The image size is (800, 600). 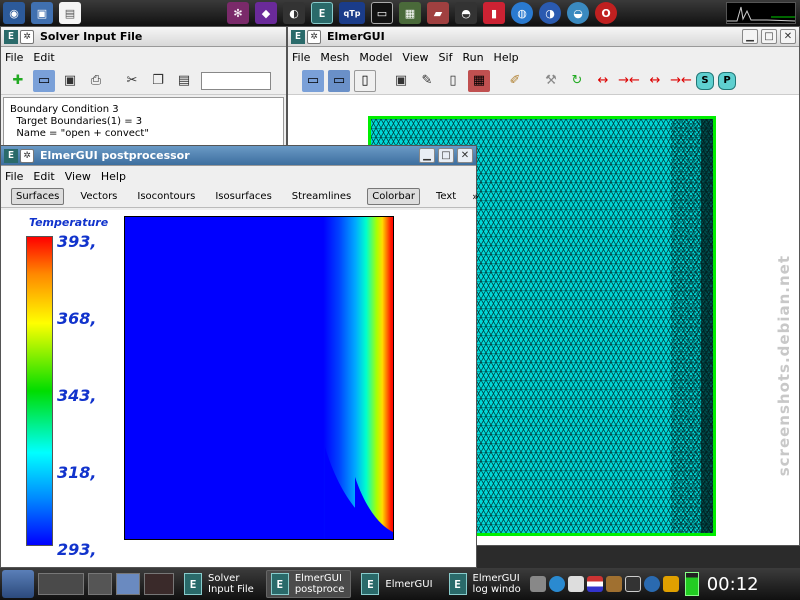 I want to click on unify-horizontal-icon: →←, so click(x=629, y=81).